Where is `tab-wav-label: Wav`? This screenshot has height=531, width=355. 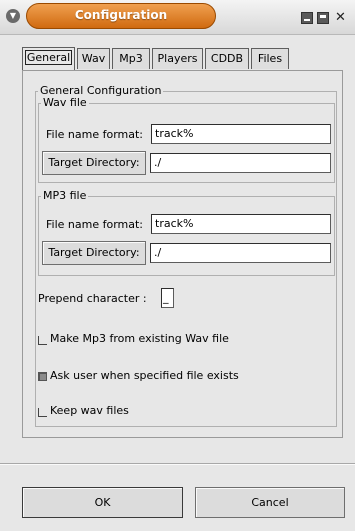
tab-wav-label: Wav is located at coordinates (93, 58).